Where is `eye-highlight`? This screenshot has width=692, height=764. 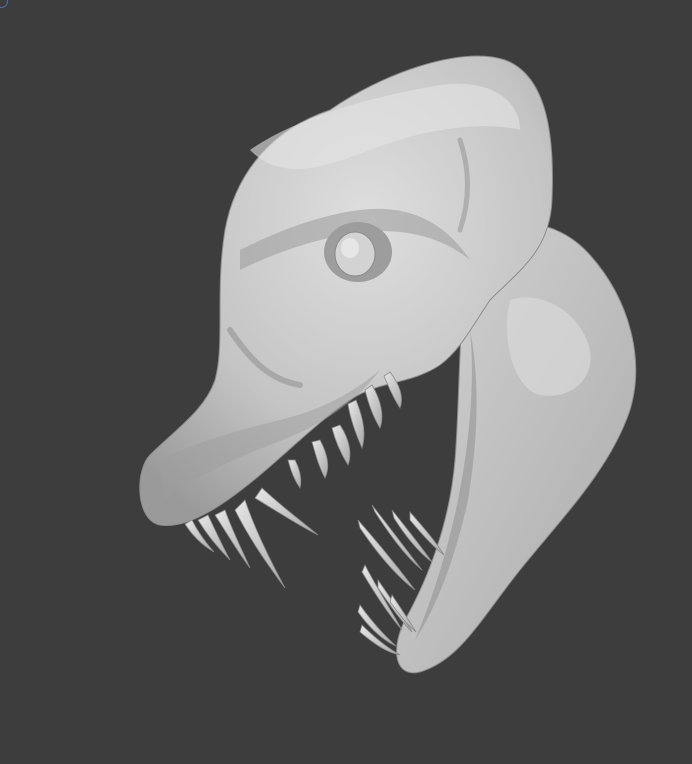
eye-highlight is located at coordinates (350, 248).